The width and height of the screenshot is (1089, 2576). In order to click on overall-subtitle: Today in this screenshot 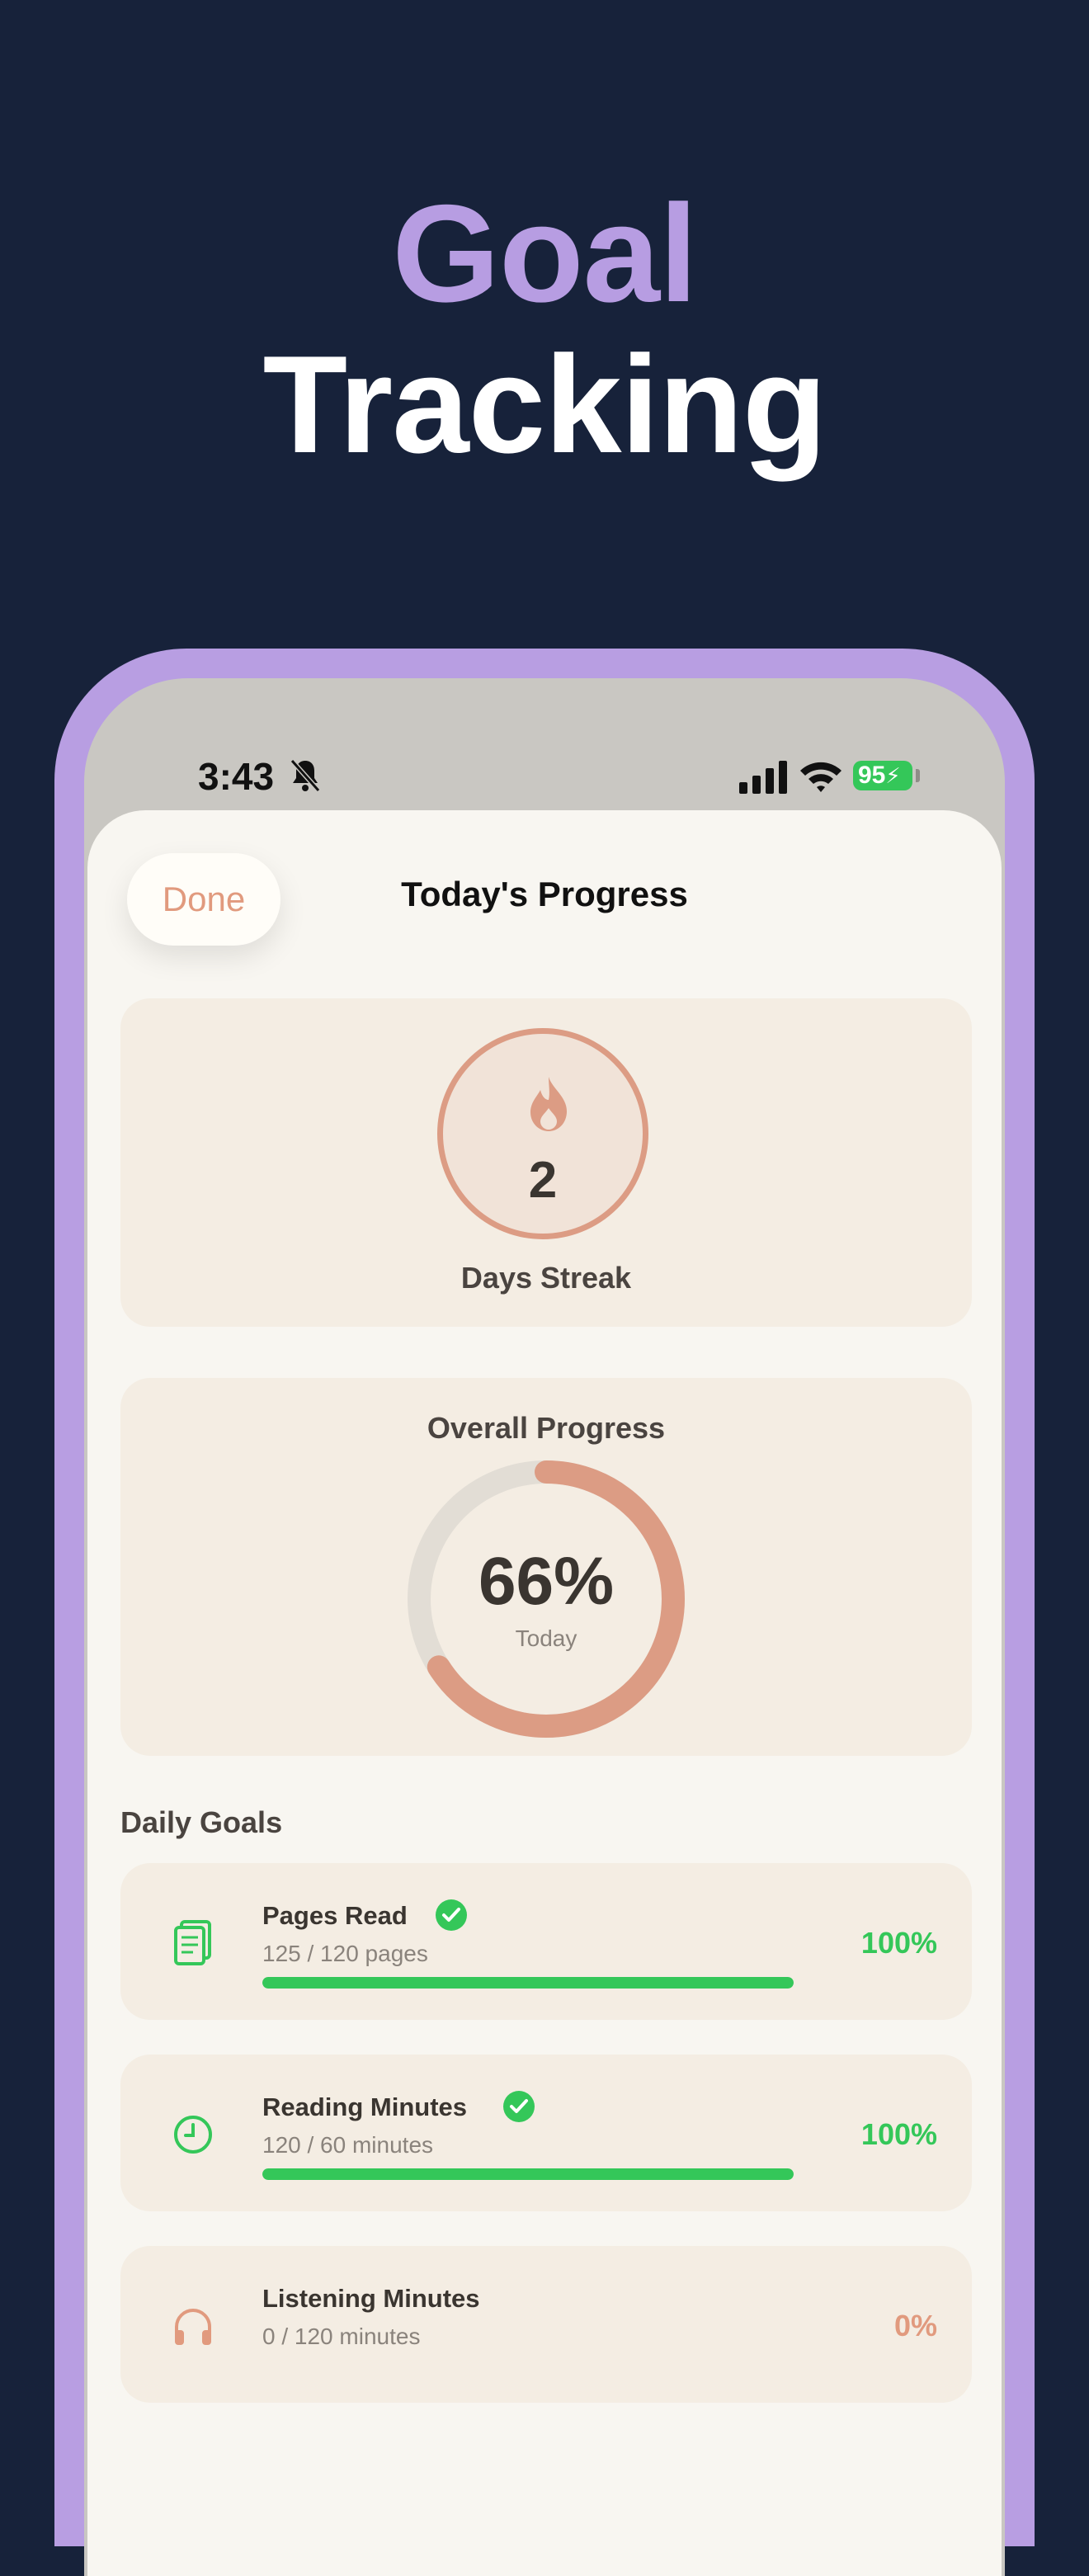, I will do `click(546, 1638)`.